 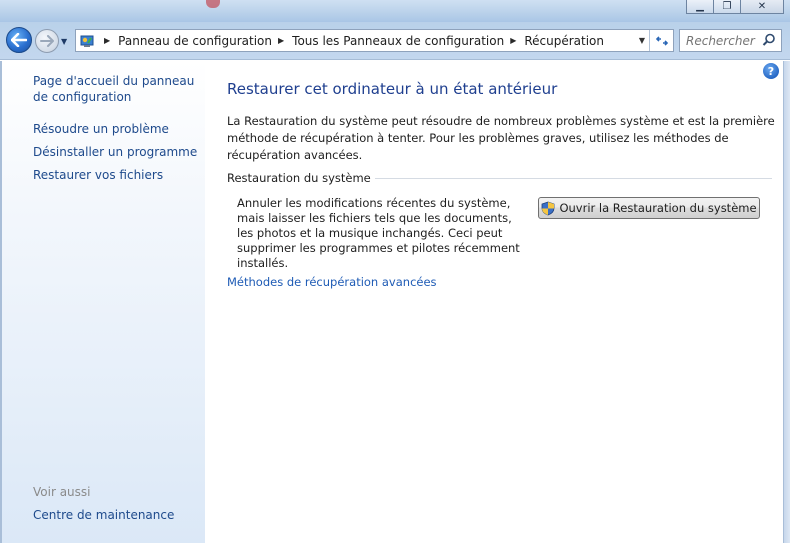 I want to click on sidebar-link-action-center: Centre de maintenance, so click(x=117, y=515).